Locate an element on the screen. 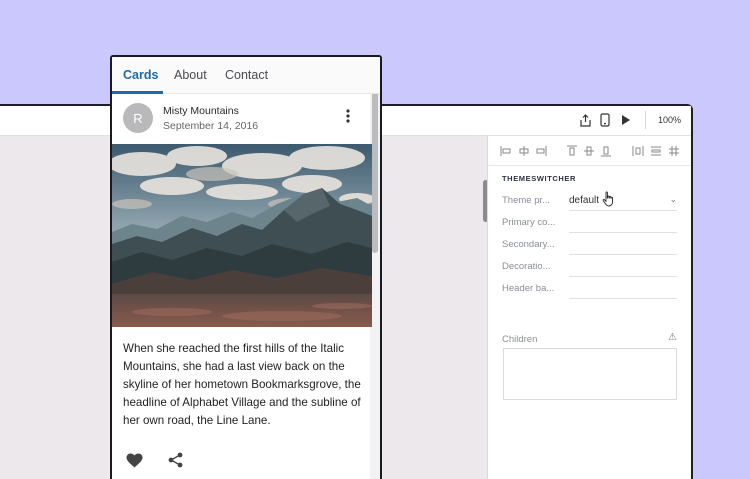 The image size is (750, 479). heart-icon is located at coordinates (134, 460).